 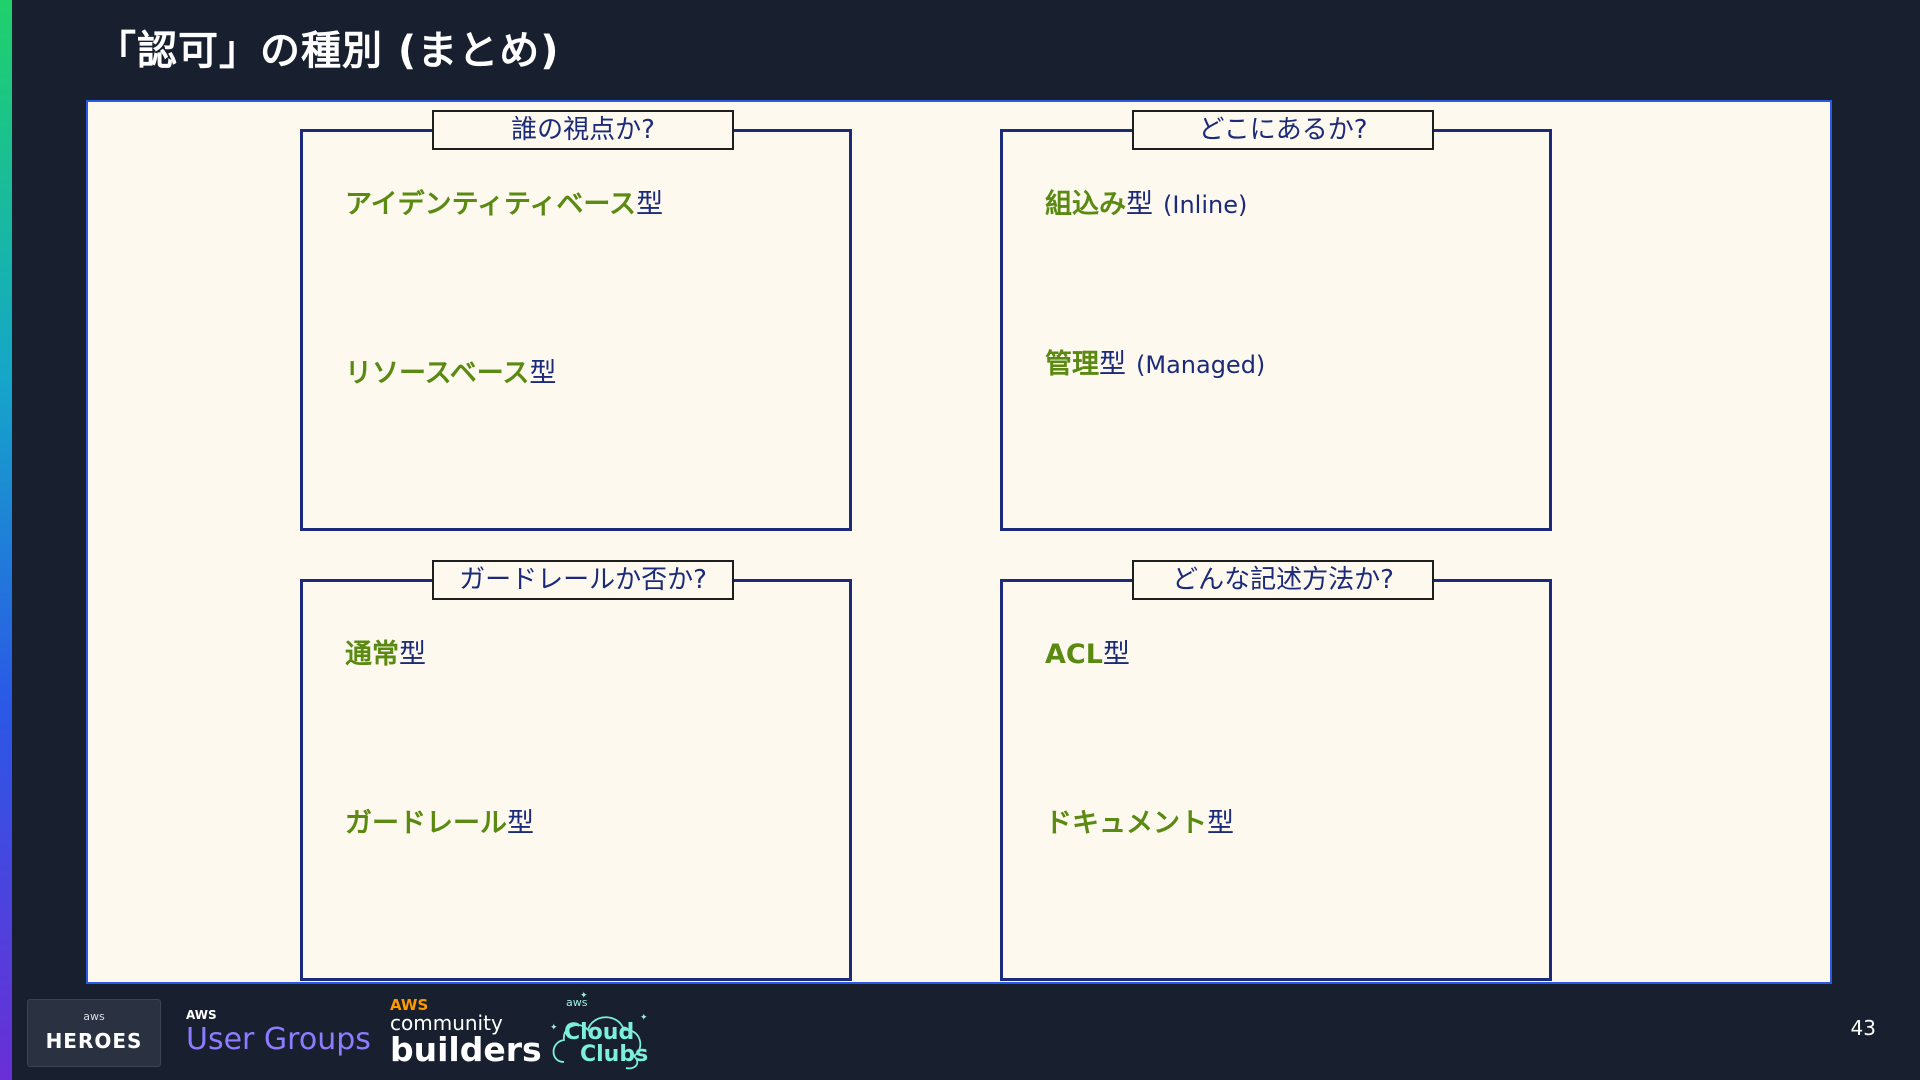 I want to click on page-number: 43, so click(x=1863, y=1028).